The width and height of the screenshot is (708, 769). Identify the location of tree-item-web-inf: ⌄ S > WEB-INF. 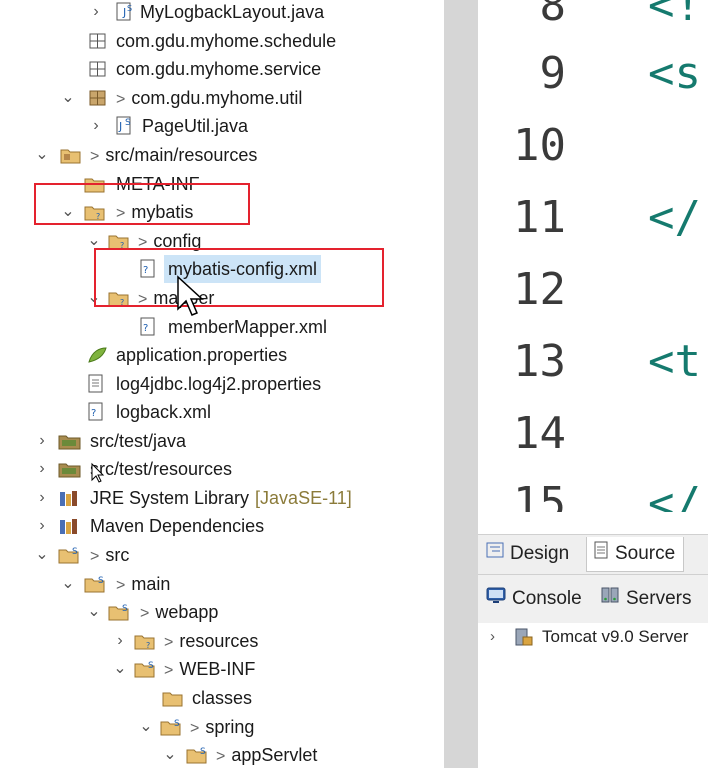
(222, 669).